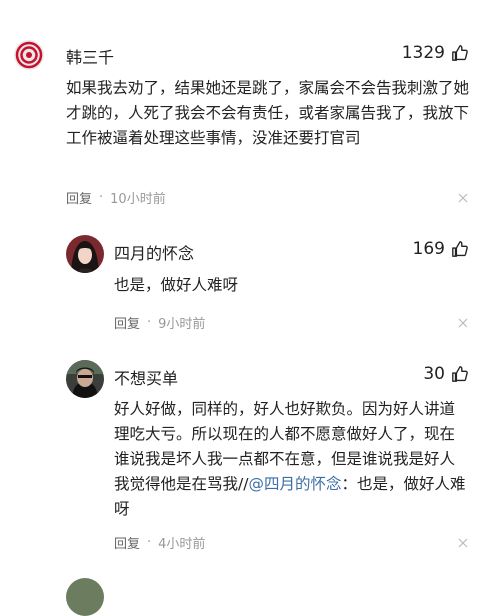 This screenshot has width=495, height=616. I want to click on comment-meta: 回复 · 9小时前, so click(159, 322).